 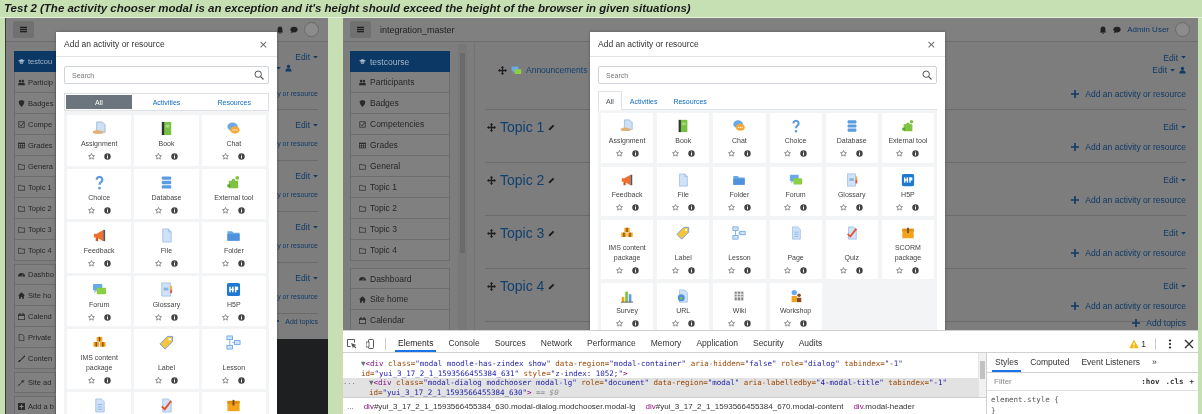 What do you see at coordinates (400, 320) in the screenshot?
I see `sidebar-item: Calendar` at bounding box center [400, 320].